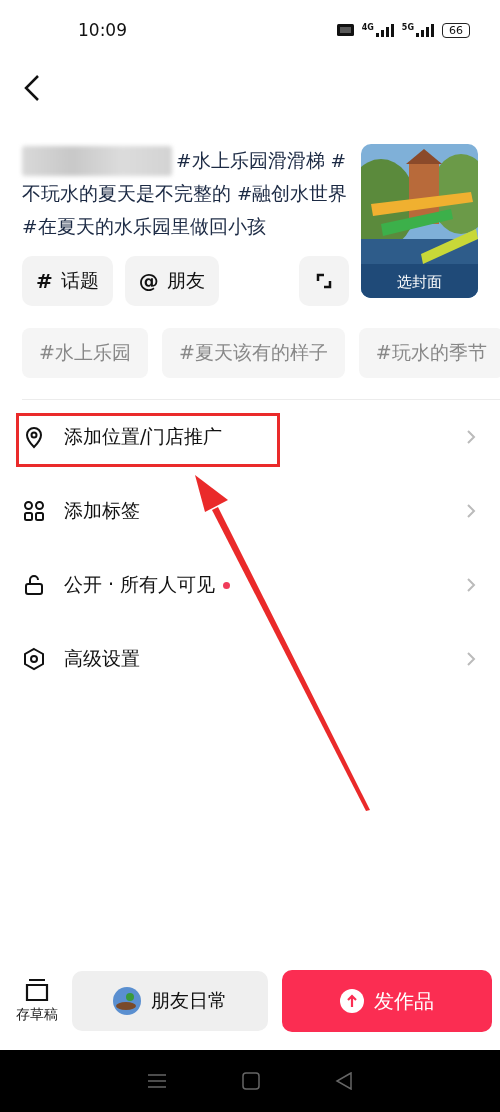  Describe the element at coordinates (185, 193) in the screenshot. I see `caption-text: #水上乐园滑滑梯 #不玩水的夏天是不完整的 #融创水世界 #在夏天的水乐园里做回小孩` at that location.